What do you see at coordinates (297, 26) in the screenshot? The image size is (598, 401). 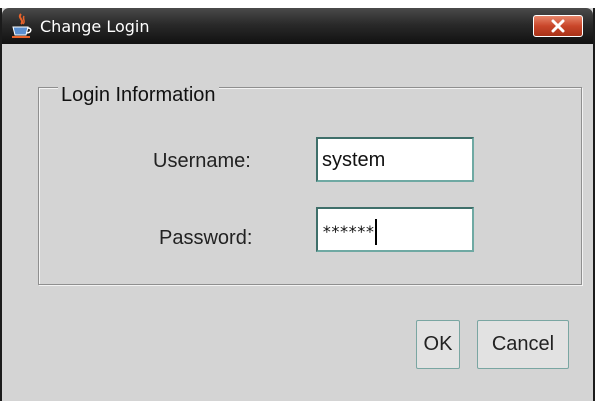 I see `title-bar: Change Login` at bounding box center [297, 26].